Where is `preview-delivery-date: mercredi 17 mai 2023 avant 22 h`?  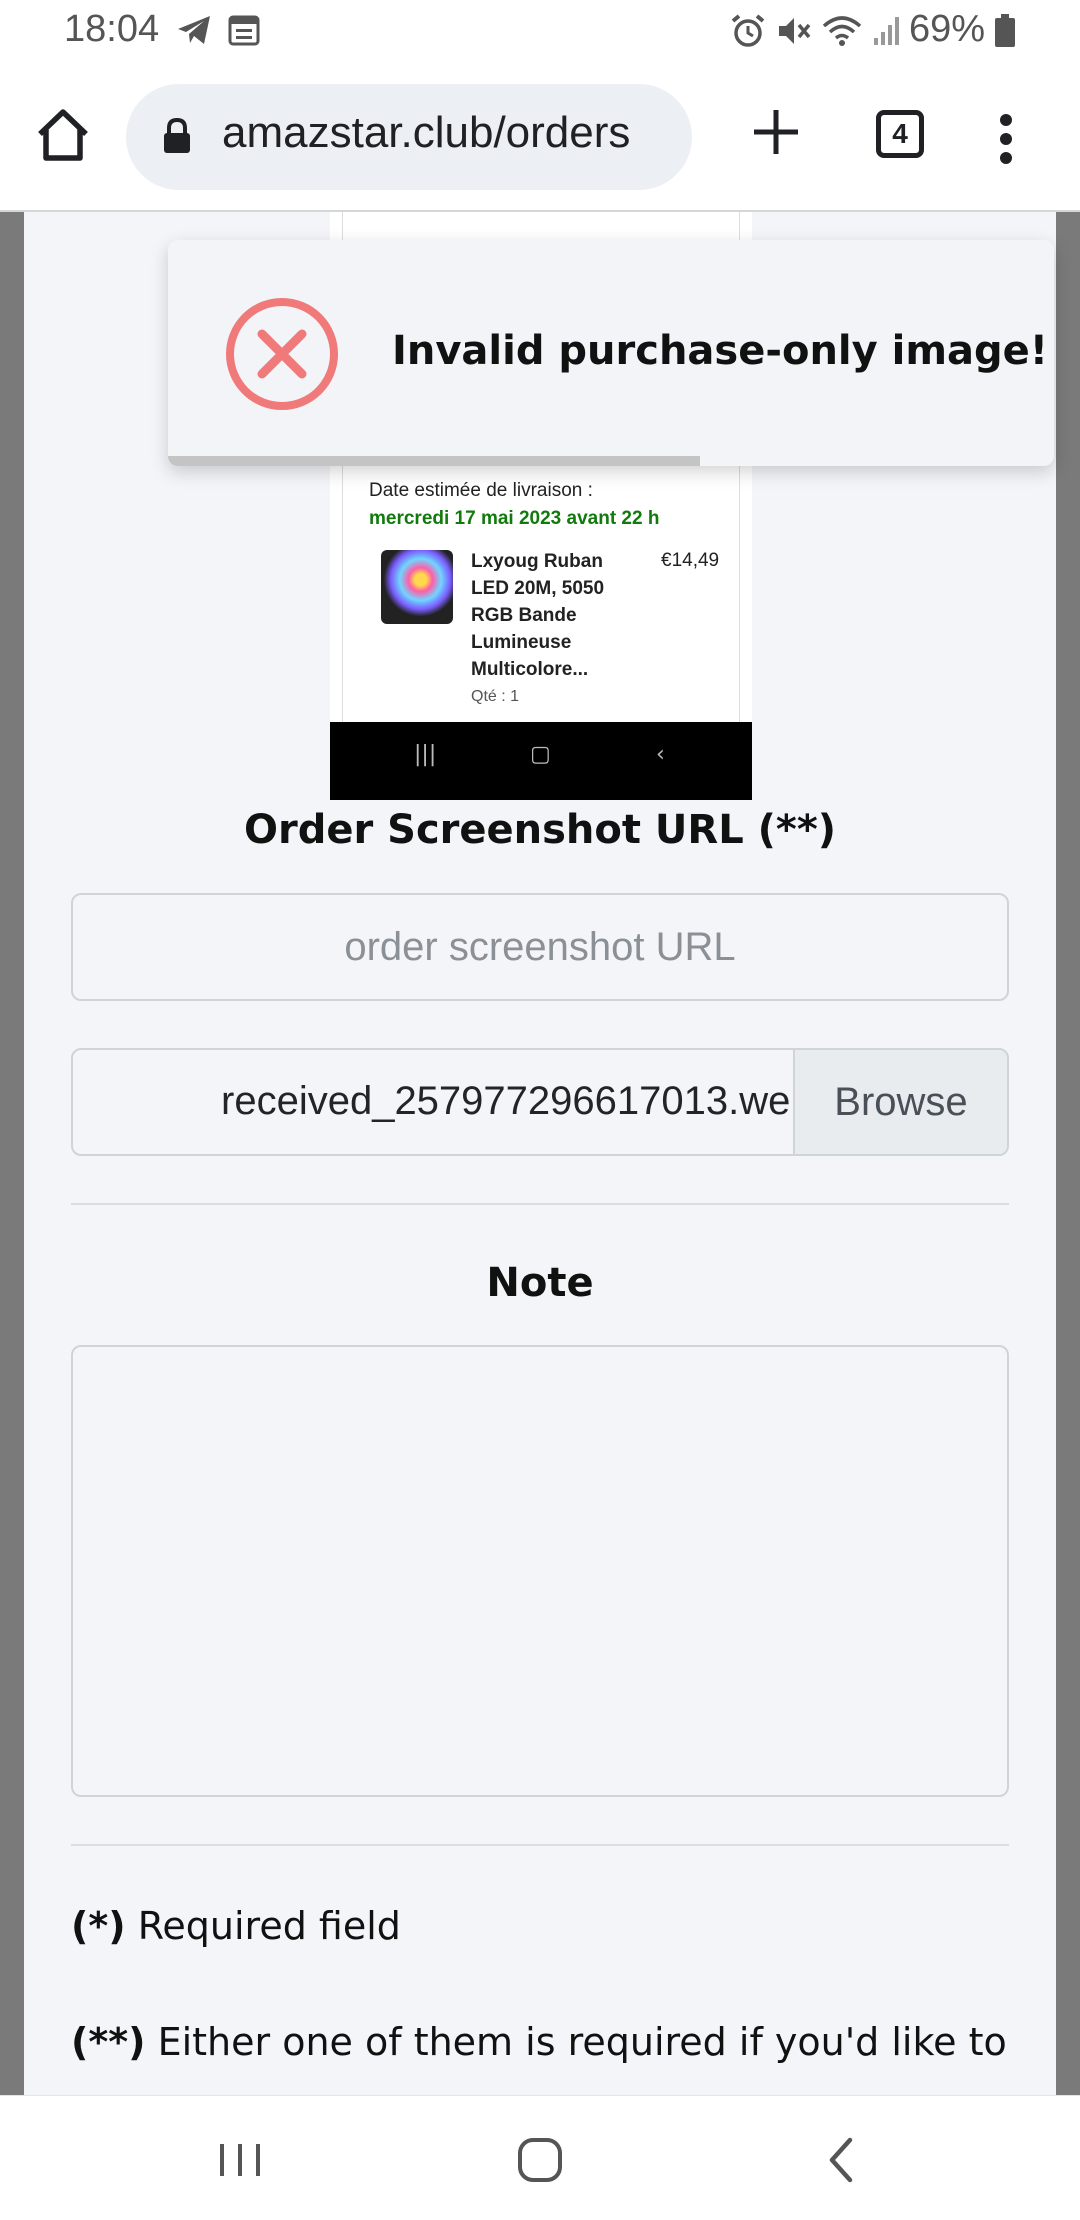 preview-delivery-date: mercredi 17 mai 2023 avant 22 h is located at coordinates (514, 518).